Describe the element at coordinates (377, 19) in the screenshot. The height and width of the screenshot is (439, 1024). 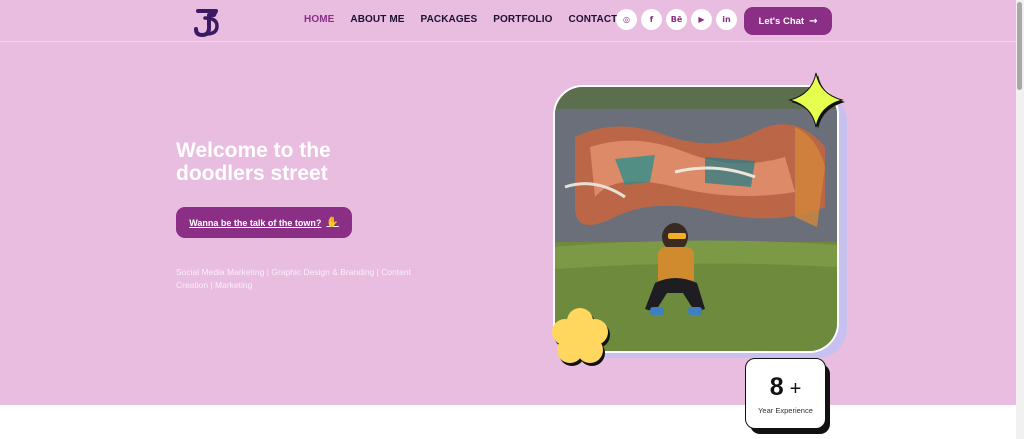
I see `nav-about-me: ABOUT ME` at that location.